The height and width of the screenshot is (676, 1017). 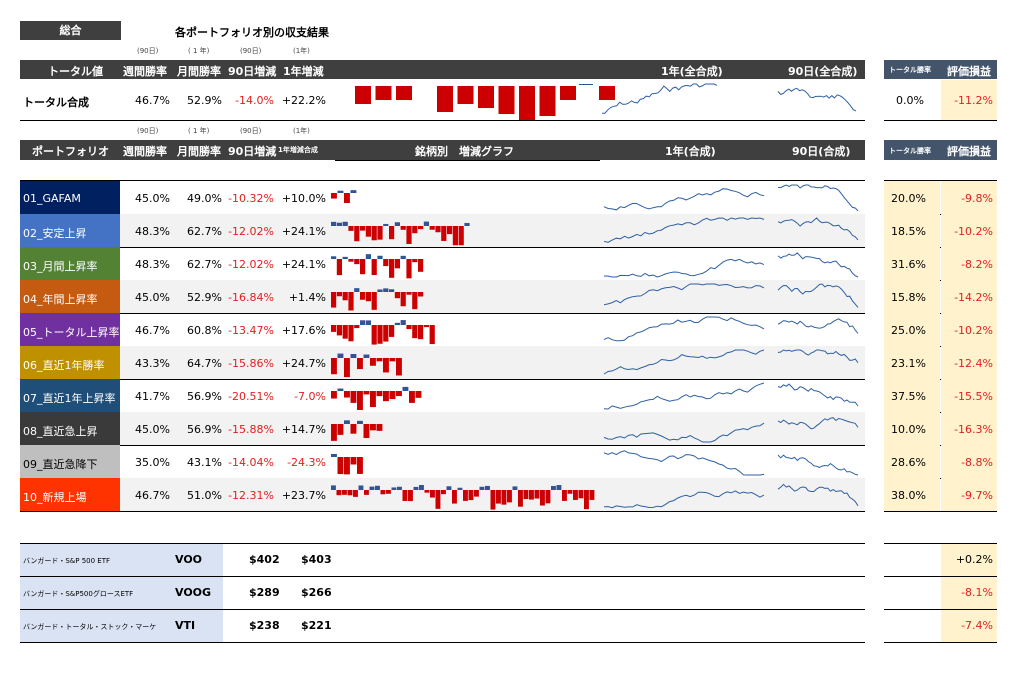 I want to click on header-weekly: 週間勝率, so click(x=145, y=151).